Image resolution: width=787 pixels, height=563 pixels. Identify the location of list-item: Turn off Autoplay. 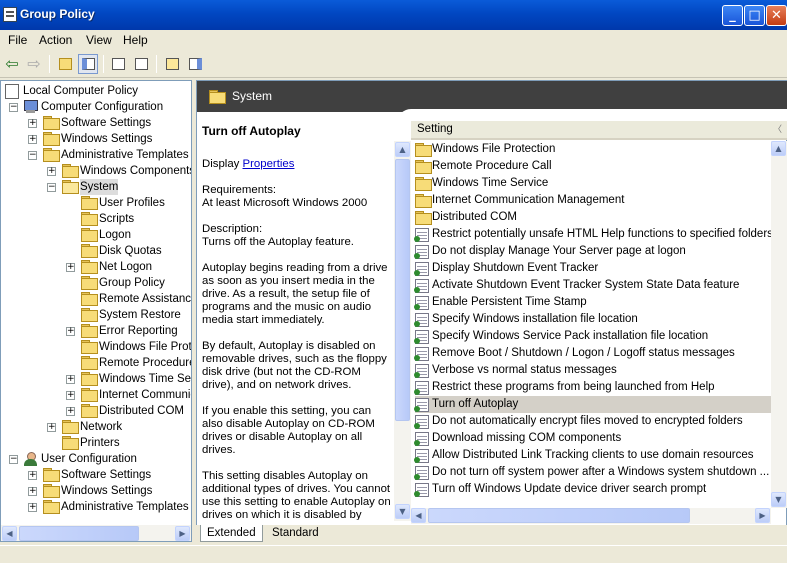
(593, 404).